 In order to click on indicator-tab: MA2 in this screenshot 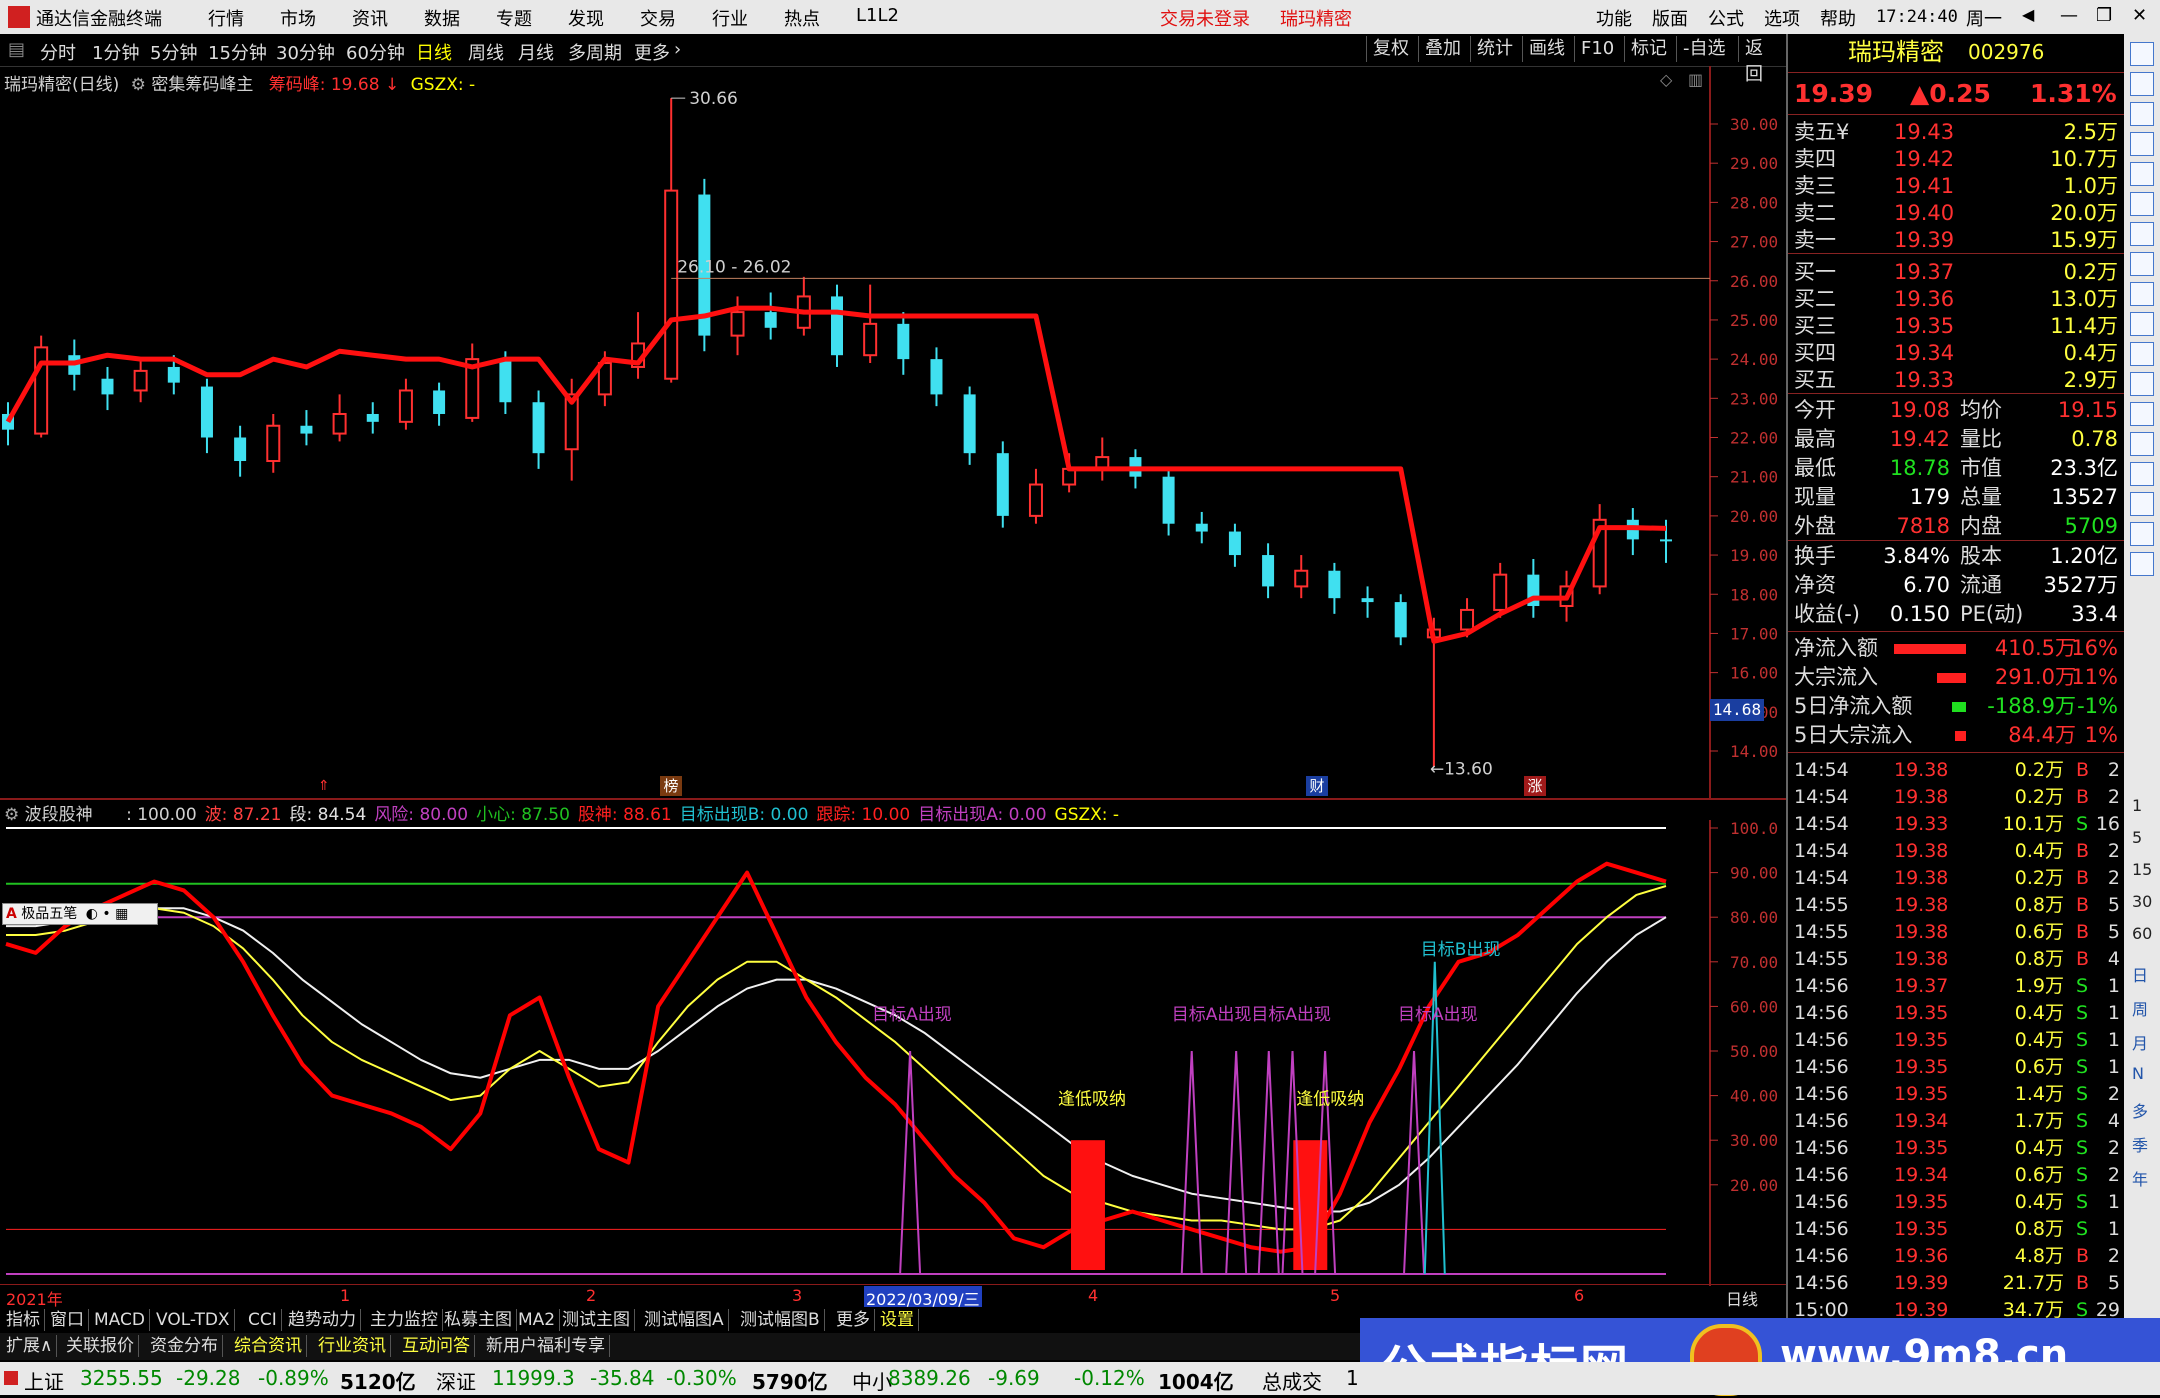, I will do `click(537, 1320)`.